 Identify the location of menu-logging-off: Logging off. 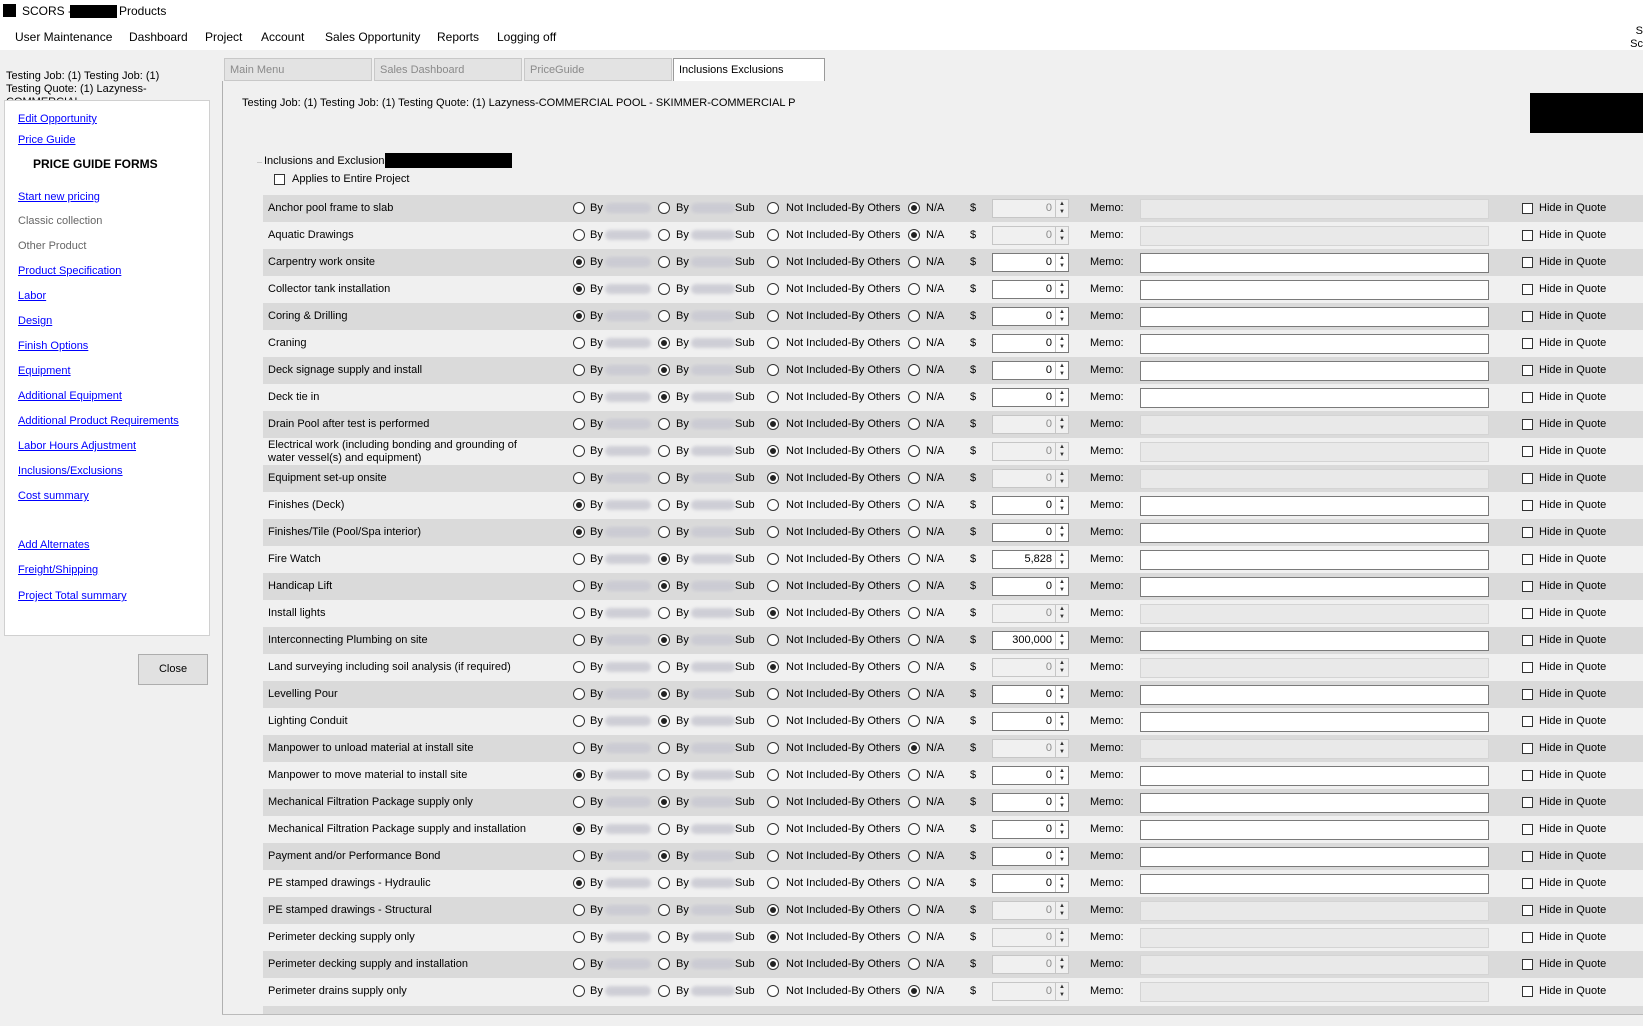
(526, 37).